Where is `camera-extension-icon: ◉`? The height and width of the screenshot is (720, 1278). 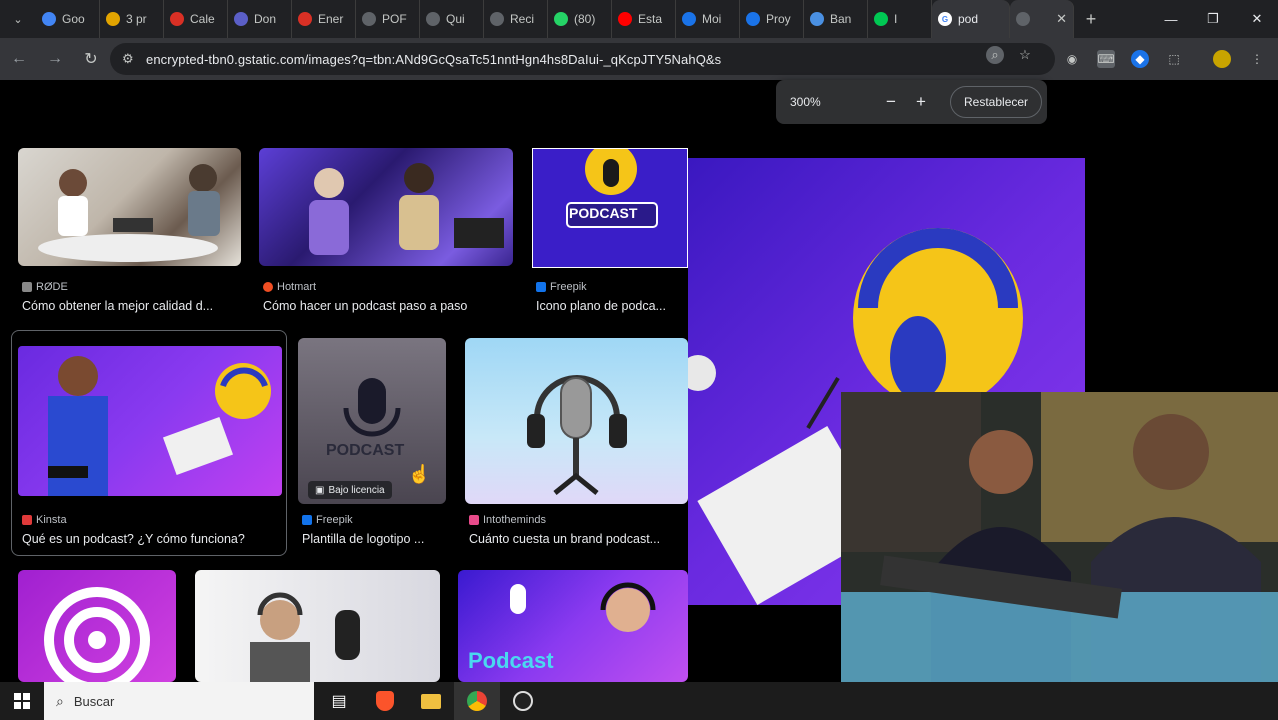 camera-extension-icon: ◉ is located at coordinates (1072, 59).